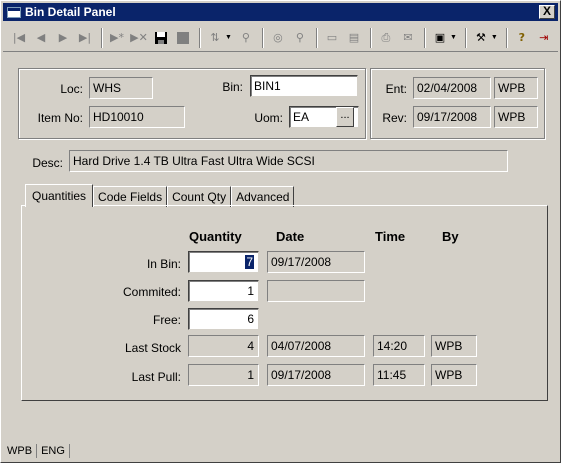 Image resolution: width=561 pixels, height=463 pixels. Describe the element at coordinates (163, 264) in the screenshot. I see `in-bin-label: In Bin:` at that location.